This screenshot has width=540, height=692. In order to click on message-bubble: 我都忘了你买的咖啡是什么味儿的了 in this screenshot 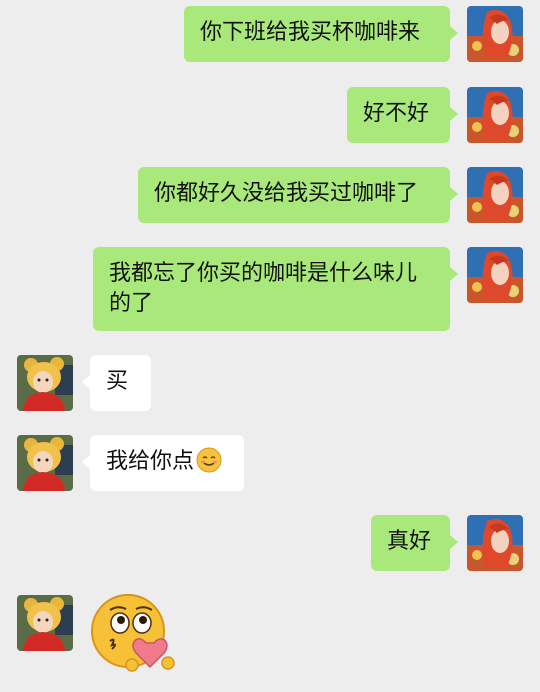, I will do `click(275, 289)`.